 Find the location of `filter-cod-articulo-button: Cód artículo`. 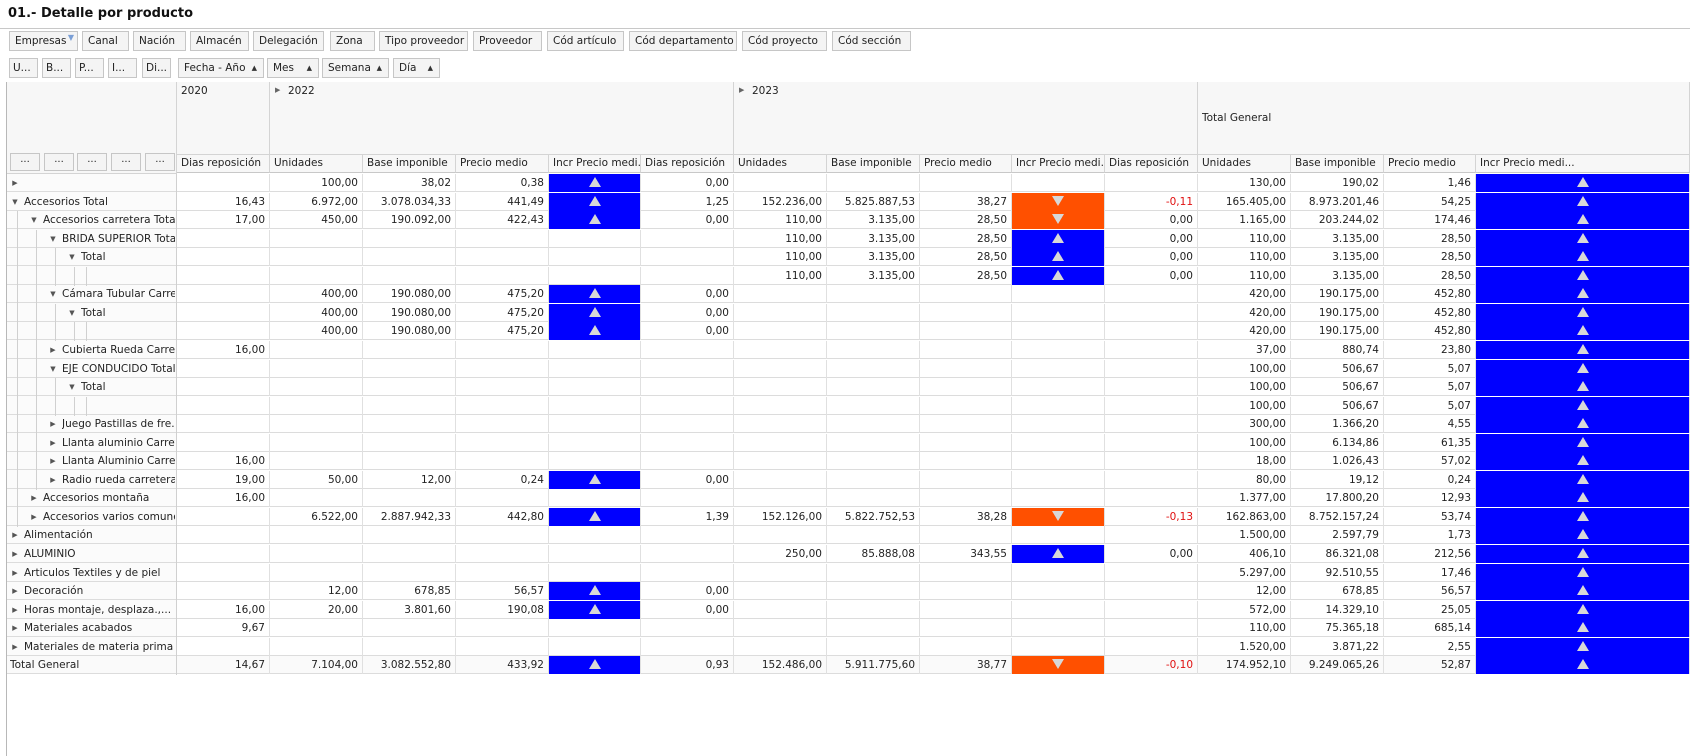

filter-cod-articulo-button: Cód artículo is located at coordinates (585, 41).